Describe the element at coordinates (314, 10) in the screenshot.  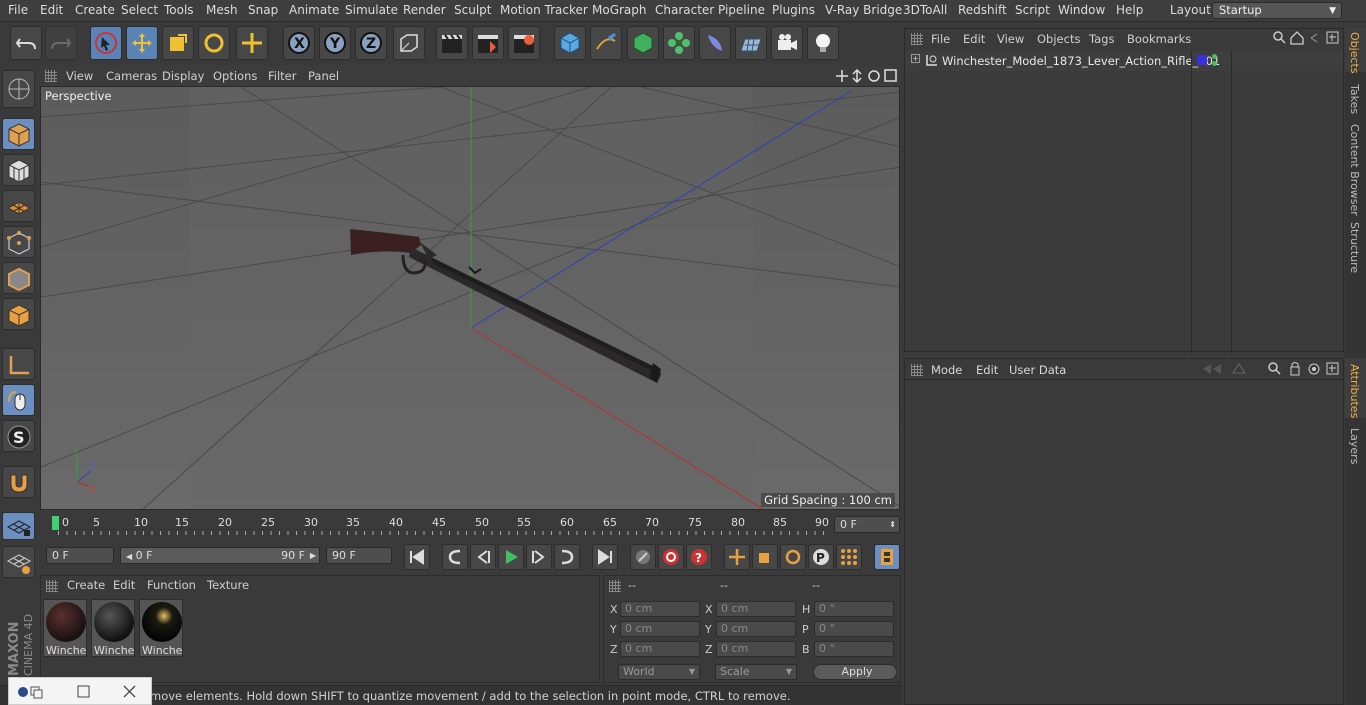
I see `menu-animate: Animate` at that location.